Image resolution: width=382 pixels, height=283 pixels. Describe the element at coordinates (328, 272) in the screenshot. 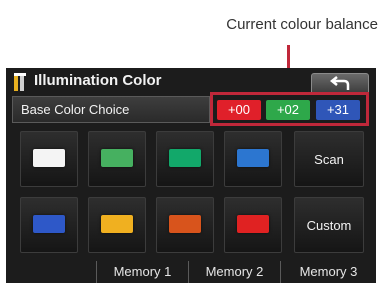

I see `memory-3-tab: Memory 3` at that location.